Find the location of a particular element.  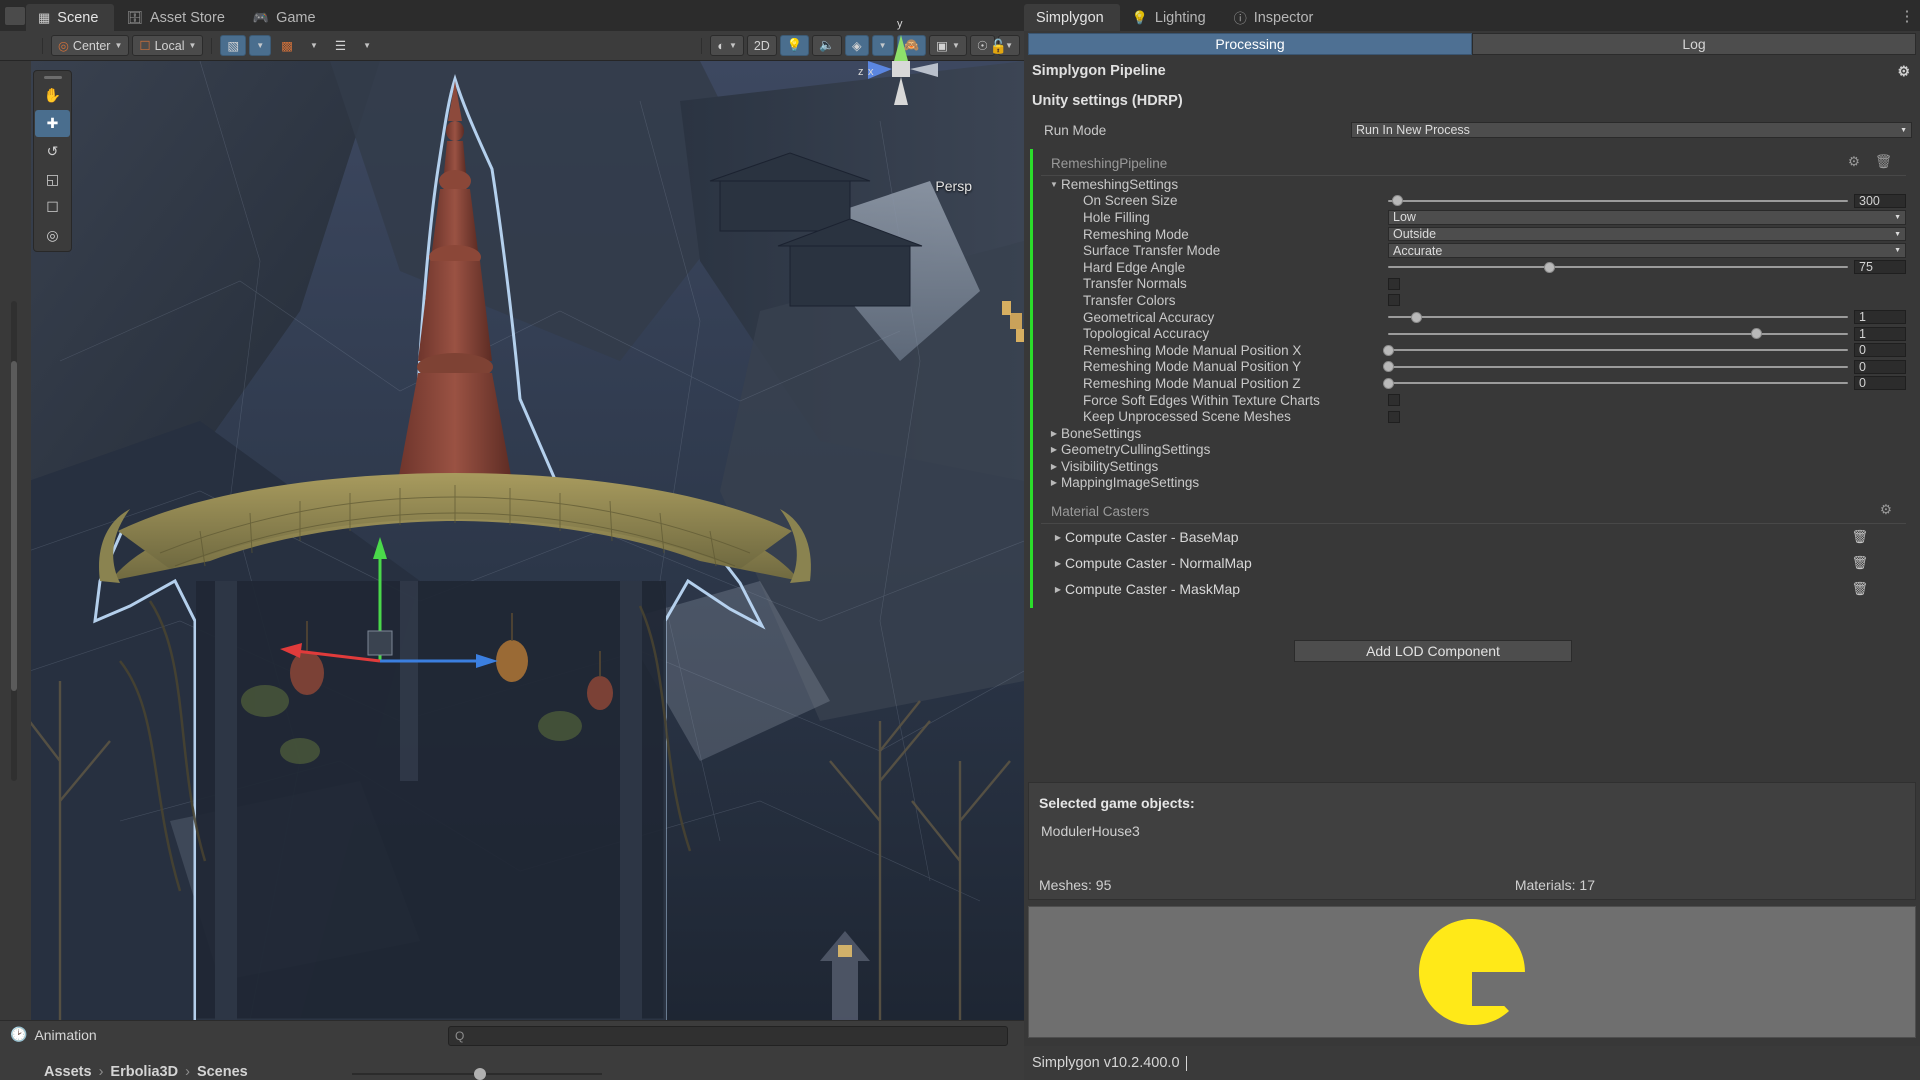

view-gizmo: y z x is located at coordinates (901, 68).